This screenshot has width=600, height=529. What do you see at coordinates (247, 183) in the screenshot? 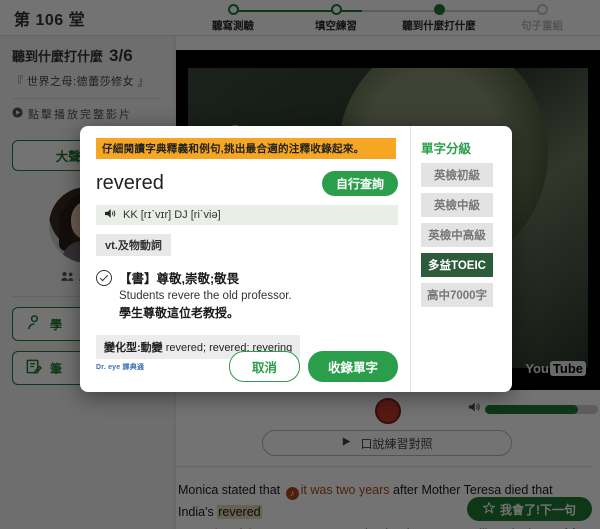
I see `dialog-word-row: revered 自行查詢` at bounding box center [247, 183].